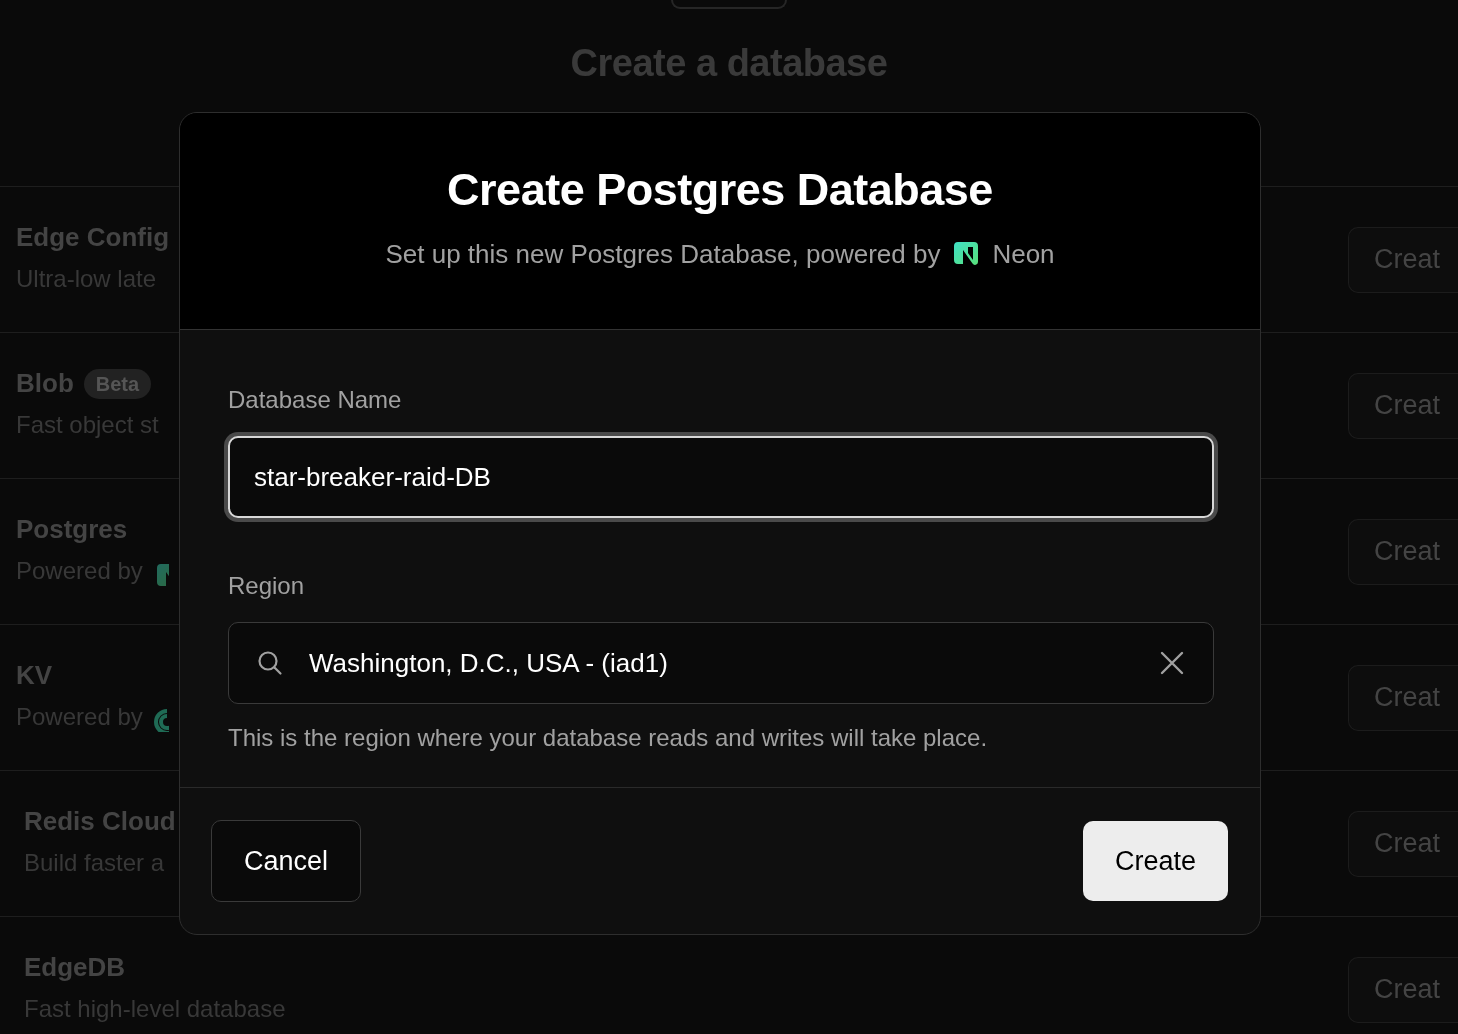 This screenshot has height=1034, width=1458. What do you see at coordinates (270, 663) in the screenshot?
I see `search-icon` at bounding box center [270, 663].